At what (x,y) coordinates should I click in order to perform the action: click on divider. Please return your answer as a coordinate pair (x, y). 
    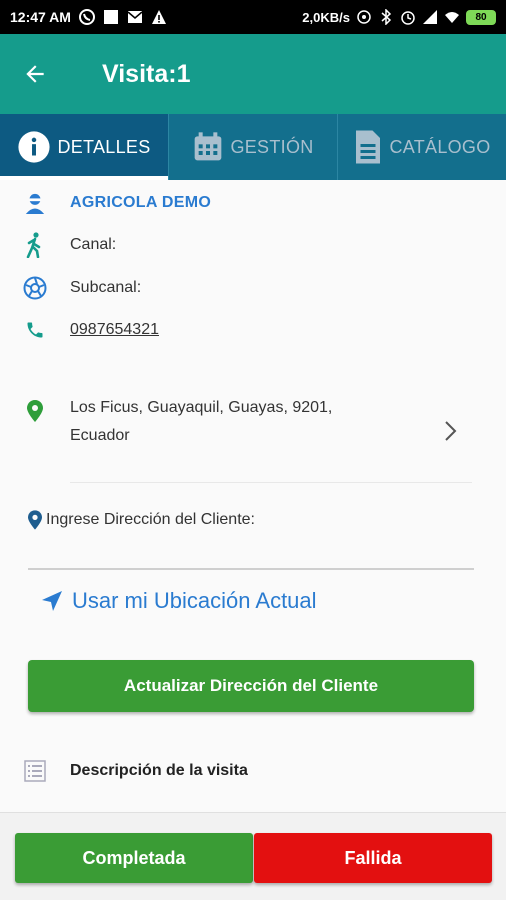
    Looking at the image, I should click on (271, 482).